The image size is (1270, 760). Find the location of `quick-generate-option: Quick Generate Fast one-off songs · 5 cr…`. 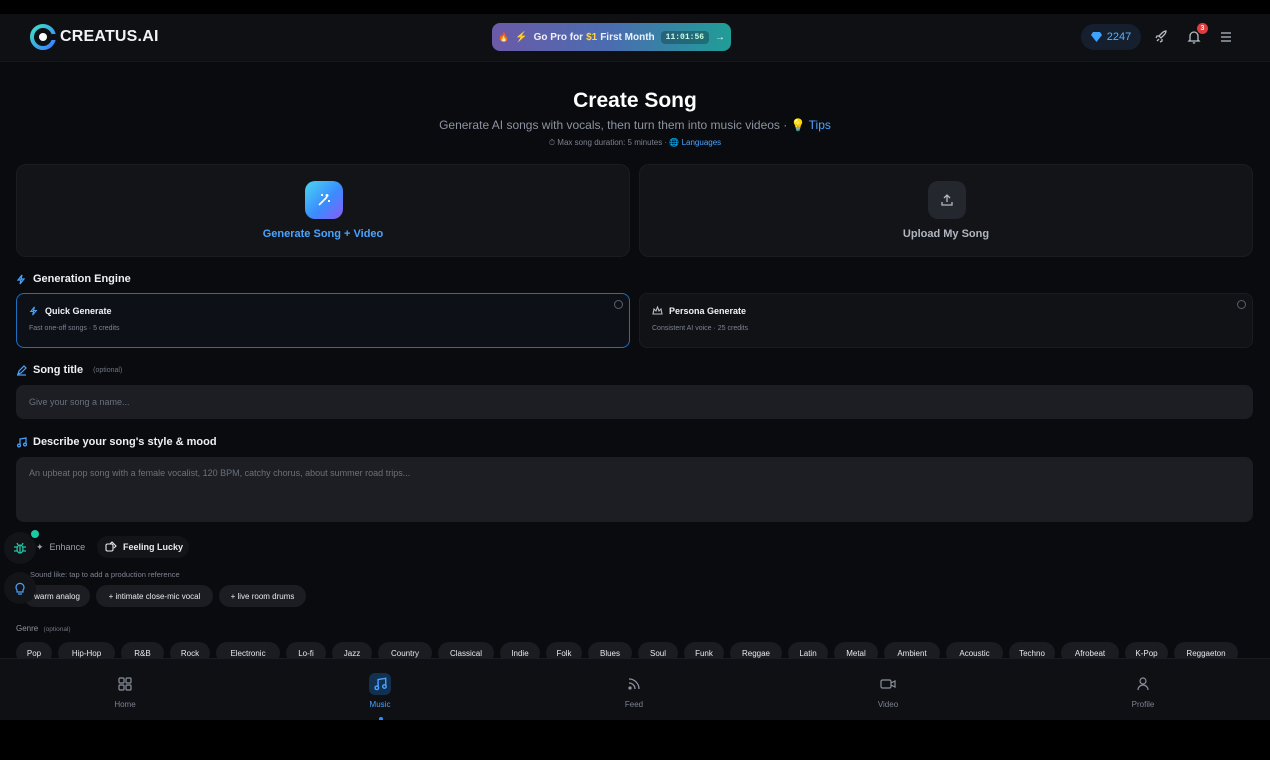

quick-generate-option: Quick Generate Fast one-off songs · 5 cr… is located at coordinates (323, 320).